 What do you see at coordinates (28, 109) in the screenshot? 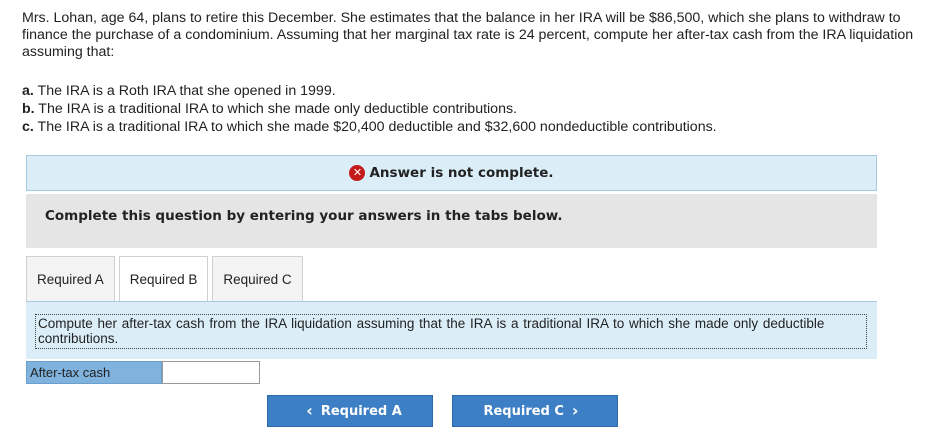
I see `part-letter: b.` at bounding box center [28, 109].